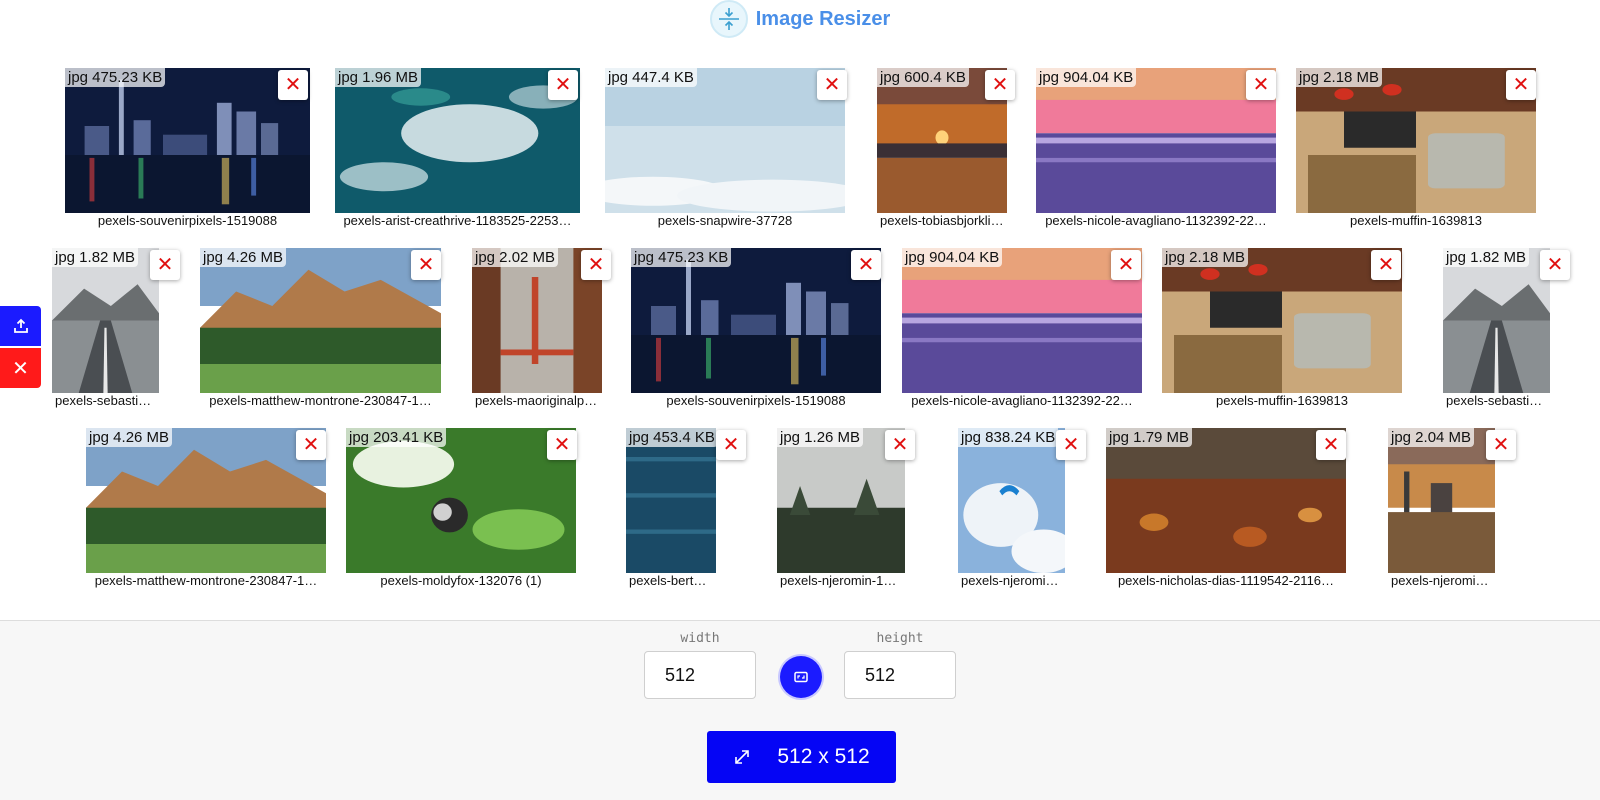 The width and height of the screenshot is (1600, 800). I want to click on image-card: jpg 453.4 KB pexels-bertellifotograf… ✕, so click(686, 508).